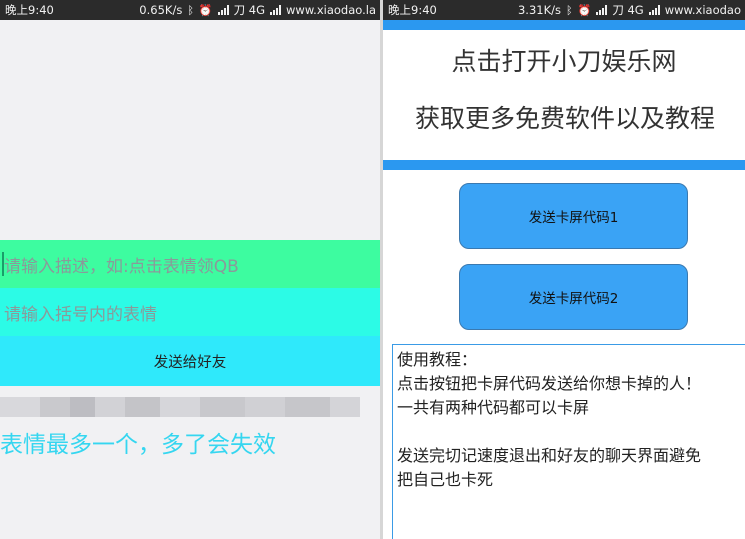 This screenshot has height=539, width=745. What do you see at coordinates (493, 407) in the screenshot?
I see `tutorial-line: 一共有两种代码都可以卡屏` at bounding box center [493, 407].